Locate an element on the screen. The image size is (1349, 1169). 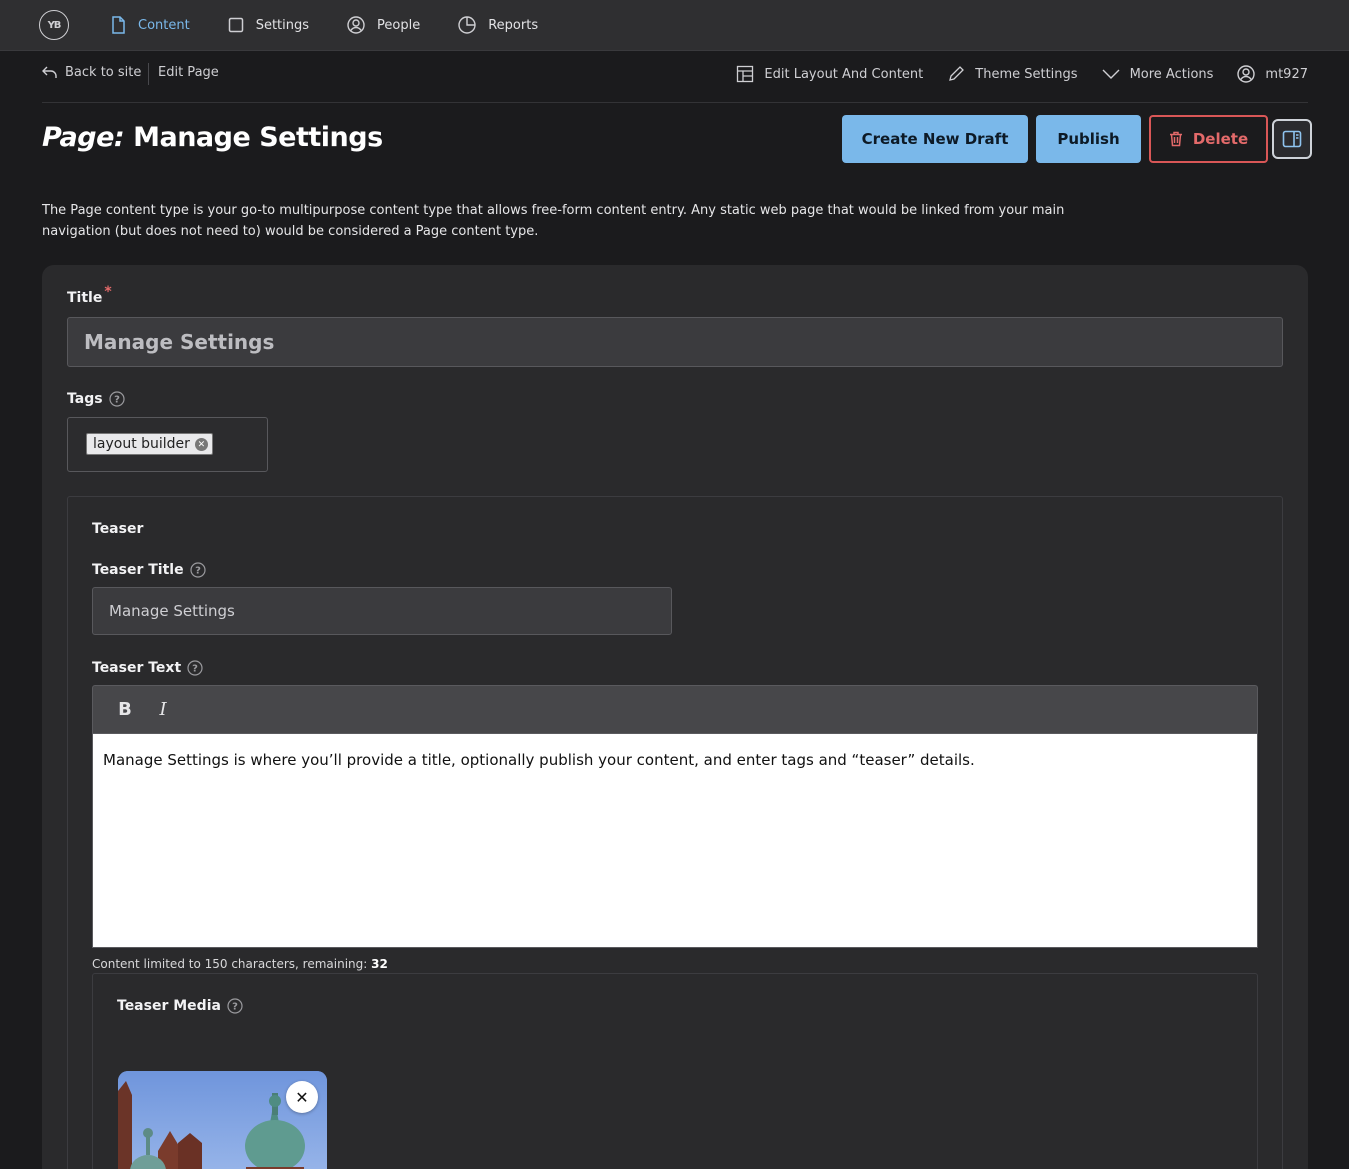
title-label-text: Title is located at coordinates (85, 298).